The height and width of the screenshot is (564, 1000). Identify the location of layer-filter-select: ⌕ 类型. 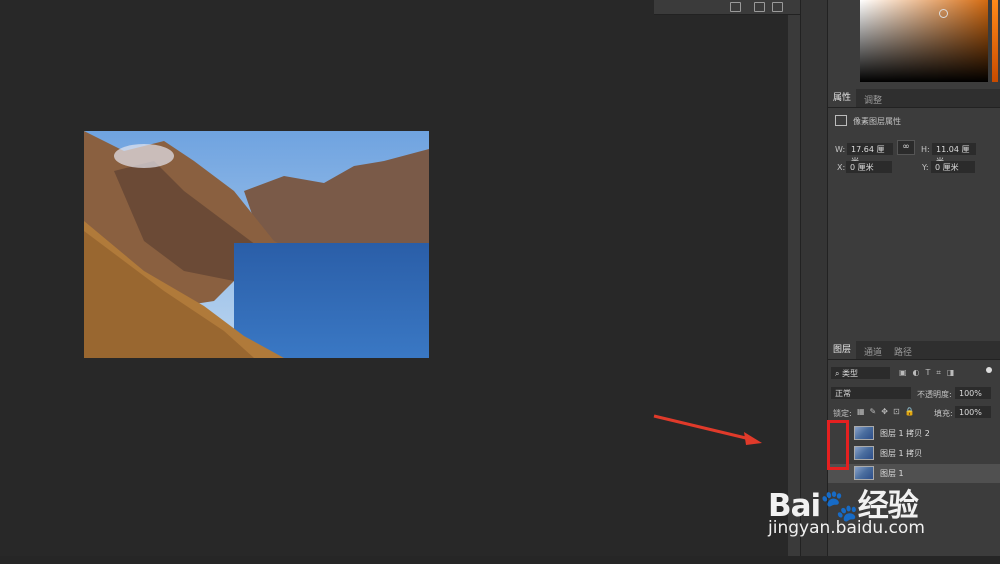
(860, 373).